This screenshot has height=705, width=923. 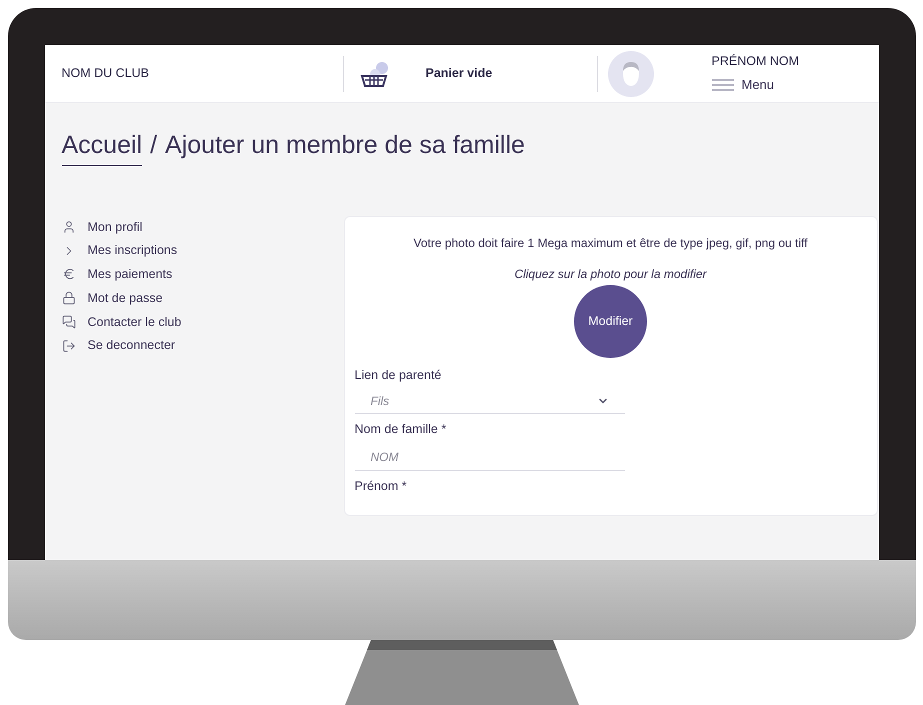 I want to click on sidebar-item: Mes paiements, so click(x=203, y=274).